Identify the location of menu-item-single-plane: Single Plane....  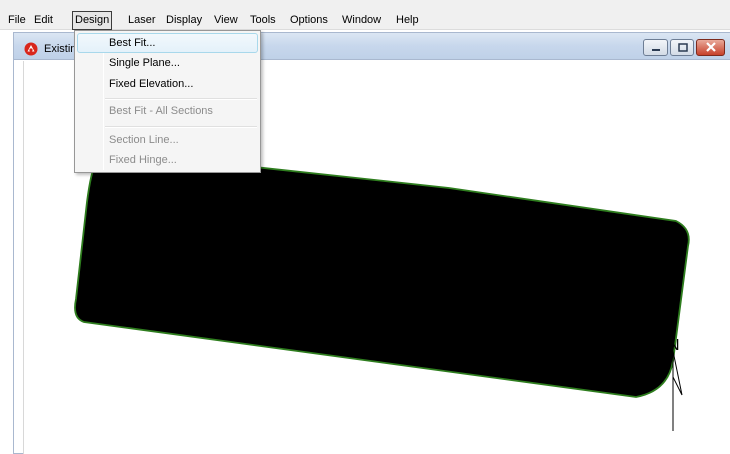
(167, 63).